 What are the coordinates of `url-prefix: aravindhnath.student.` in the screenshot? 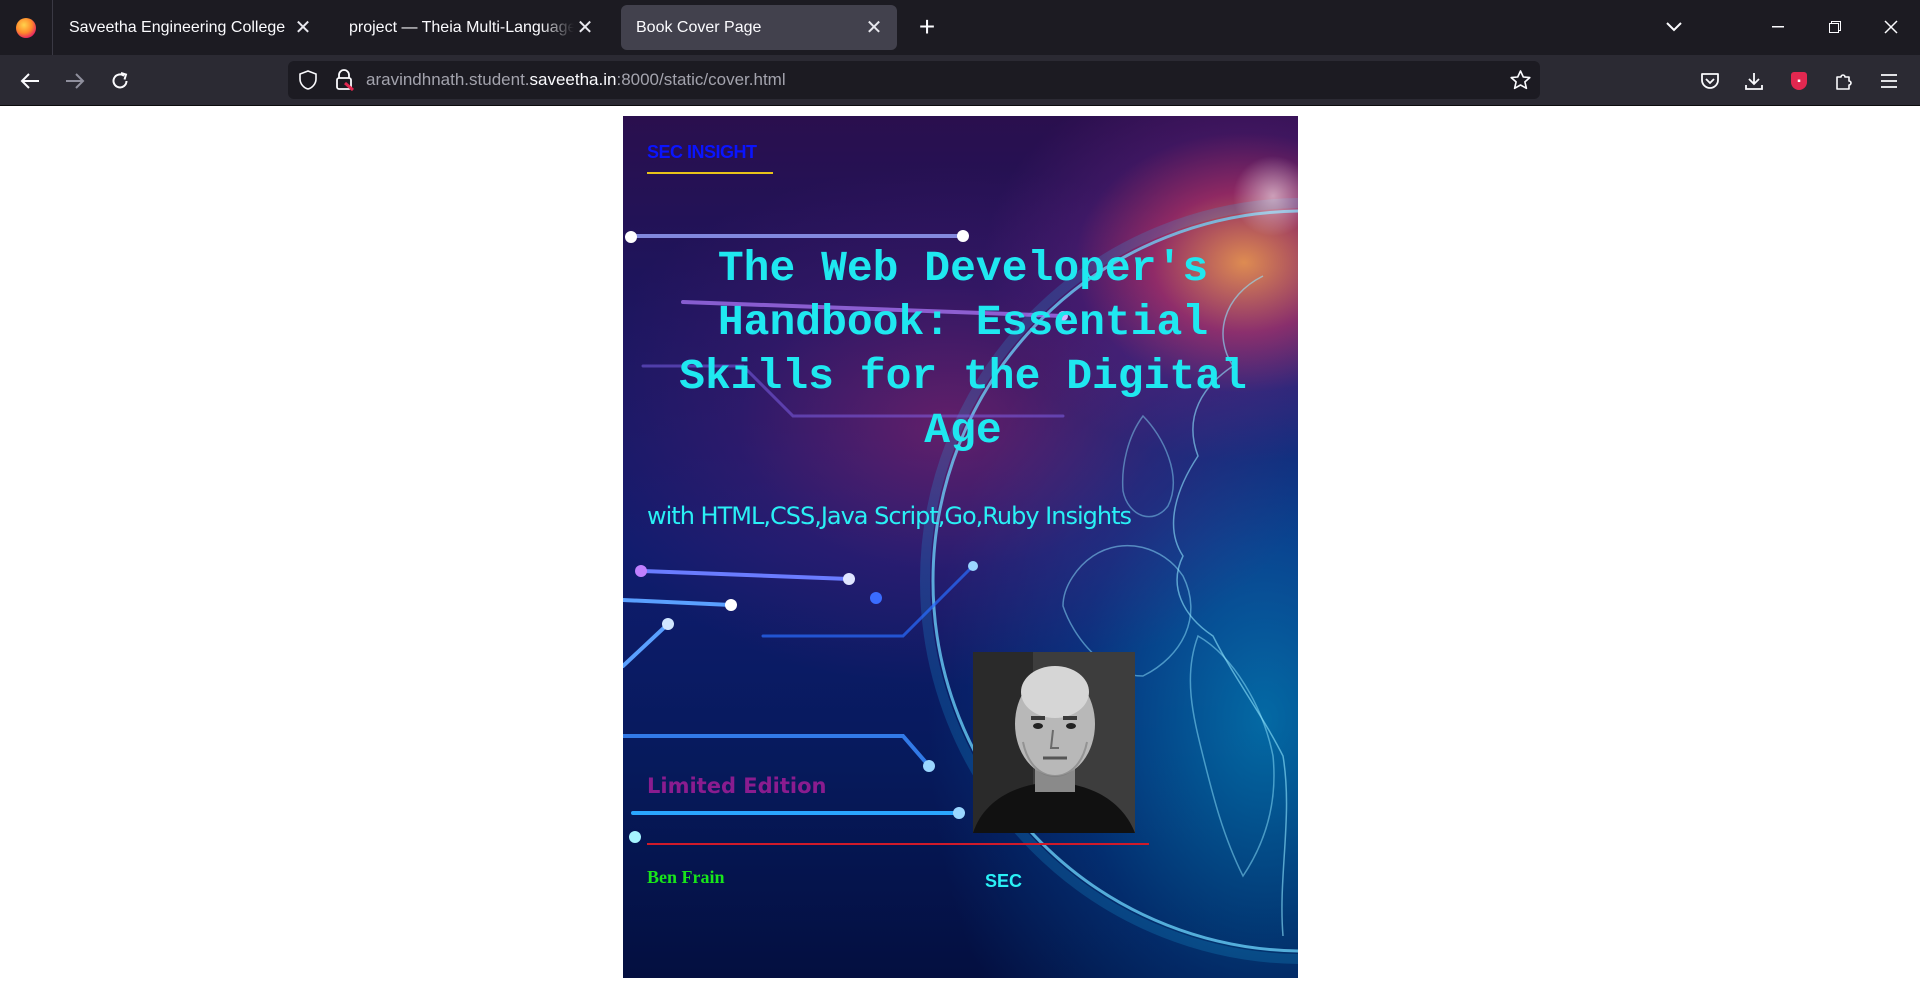 It's located at (448, 79).